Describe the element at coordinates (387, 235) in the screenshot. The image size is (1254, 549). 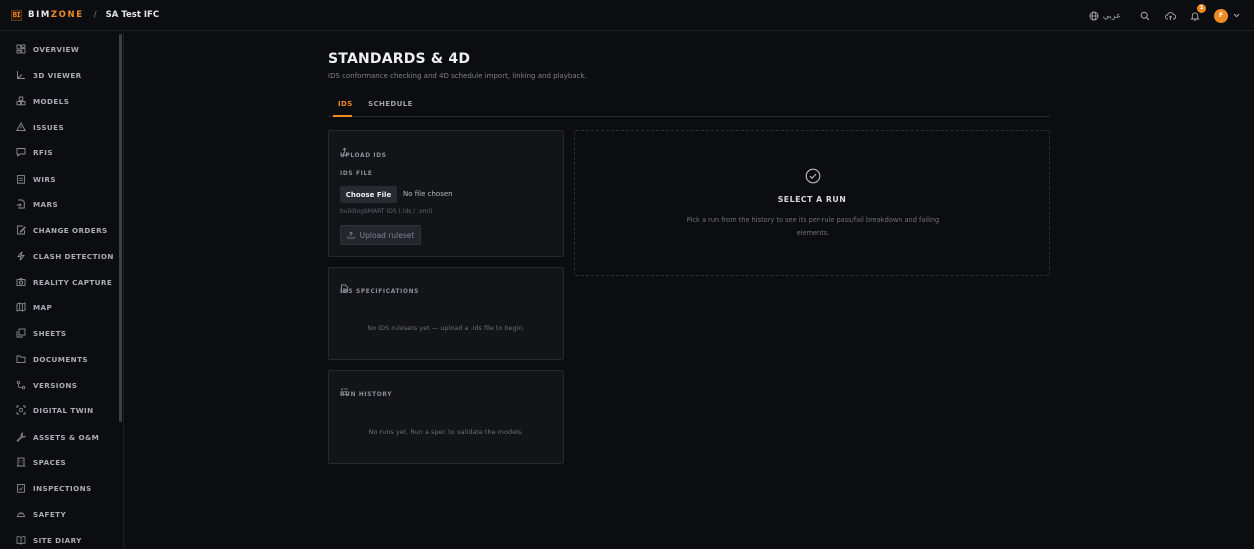
I see `upload-ruleset-label: Upload ruleset` at that location.